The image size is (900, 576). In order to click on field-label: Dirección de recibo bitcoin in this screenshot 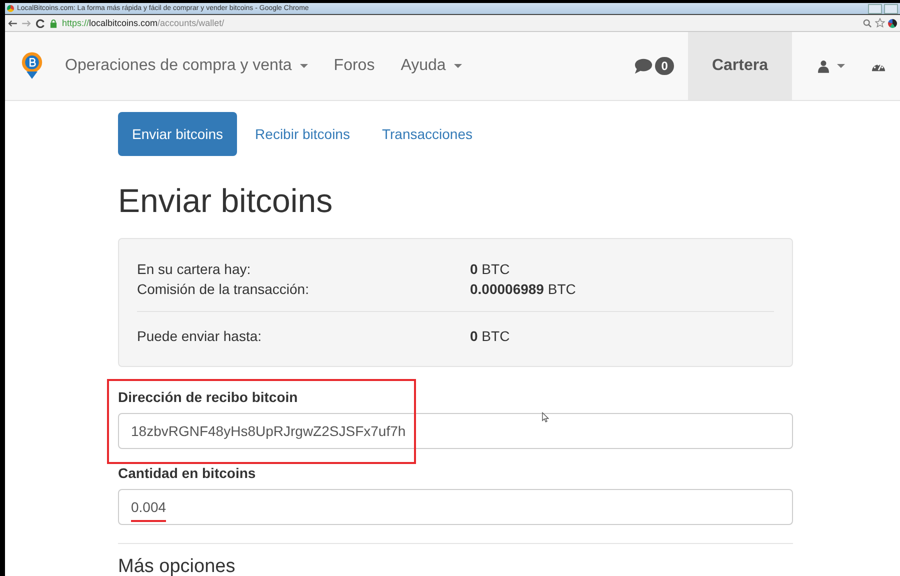, I will do `click(208, 397)`.